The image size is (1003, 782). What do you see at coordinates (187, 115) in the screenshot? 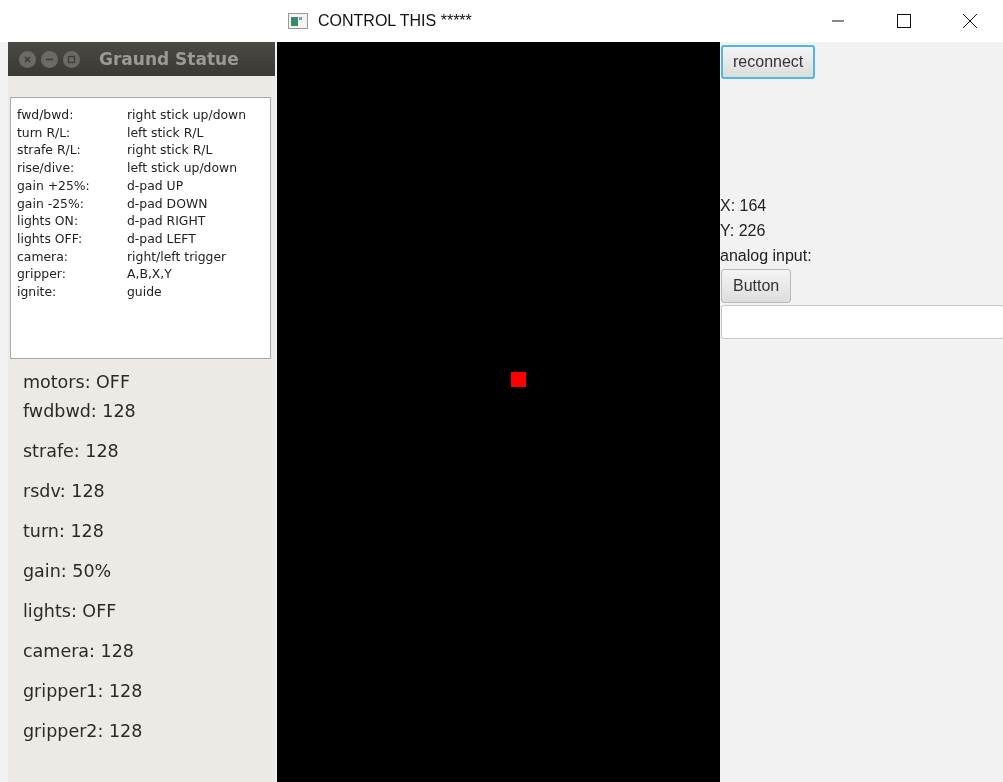
I see `control-label: right stick up/down` at bounding box center [187, 115].